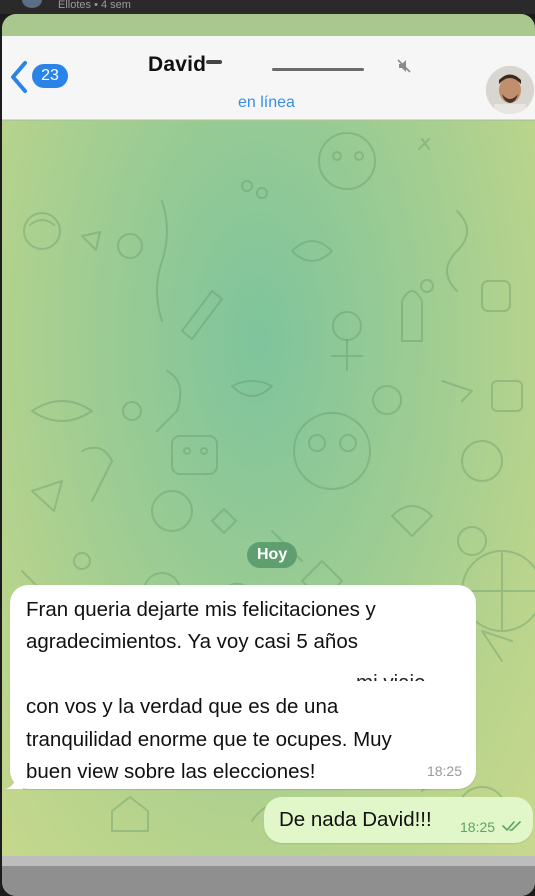 The width and height of the screenshot is (535, 896). I want to click on message-line: agradecimientos. Ya voy casi 5 años, so click(192, 642).